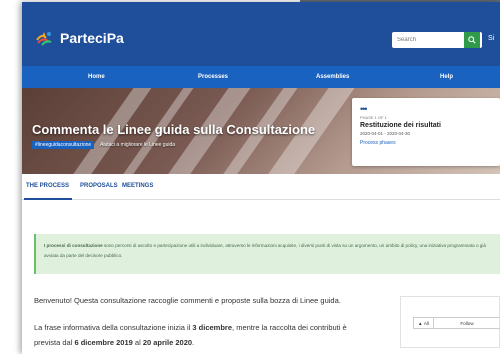 This screenshot has width=500, height=354. Describe the element at coordinates (193, 342) in the screenshot. I see `dates-text: .` at that location.